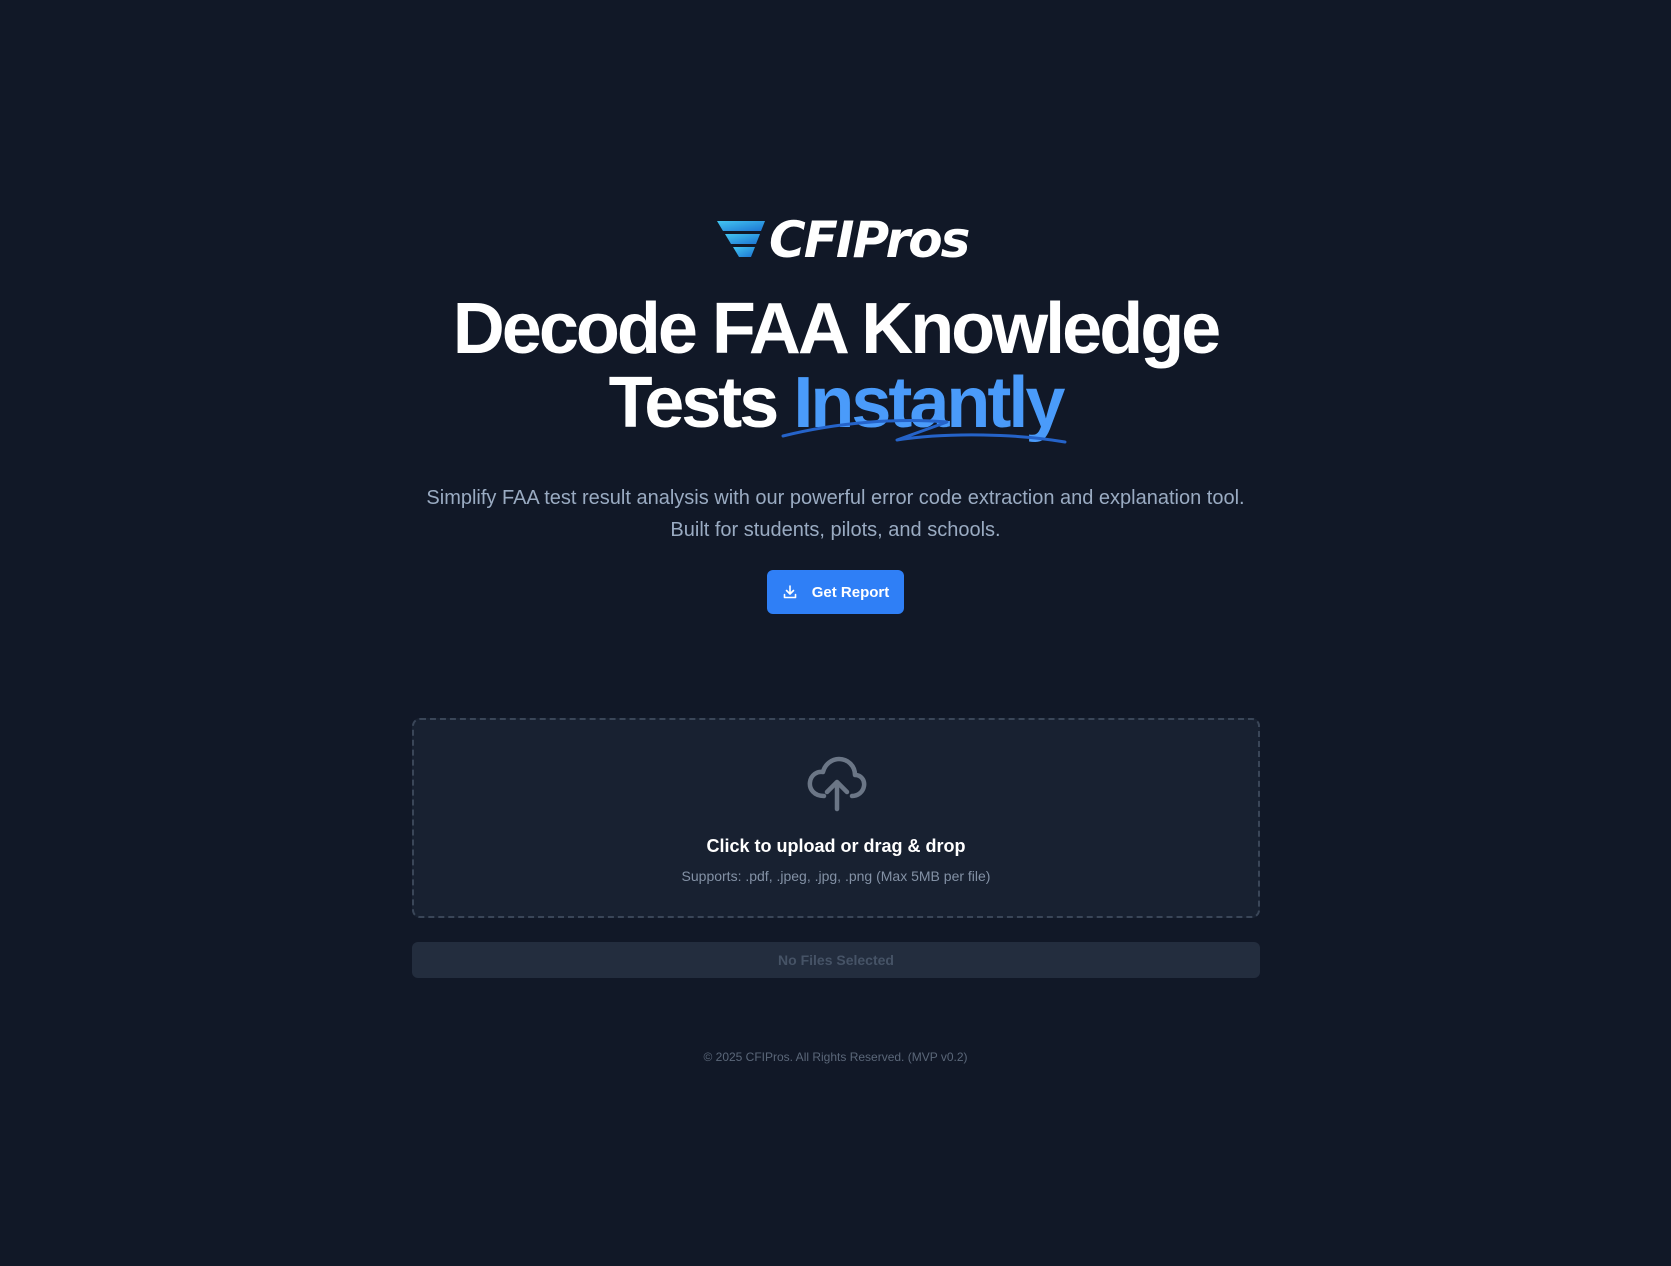  I want to click on no-files-selected-button: No Files Selected, so click(836, 960).